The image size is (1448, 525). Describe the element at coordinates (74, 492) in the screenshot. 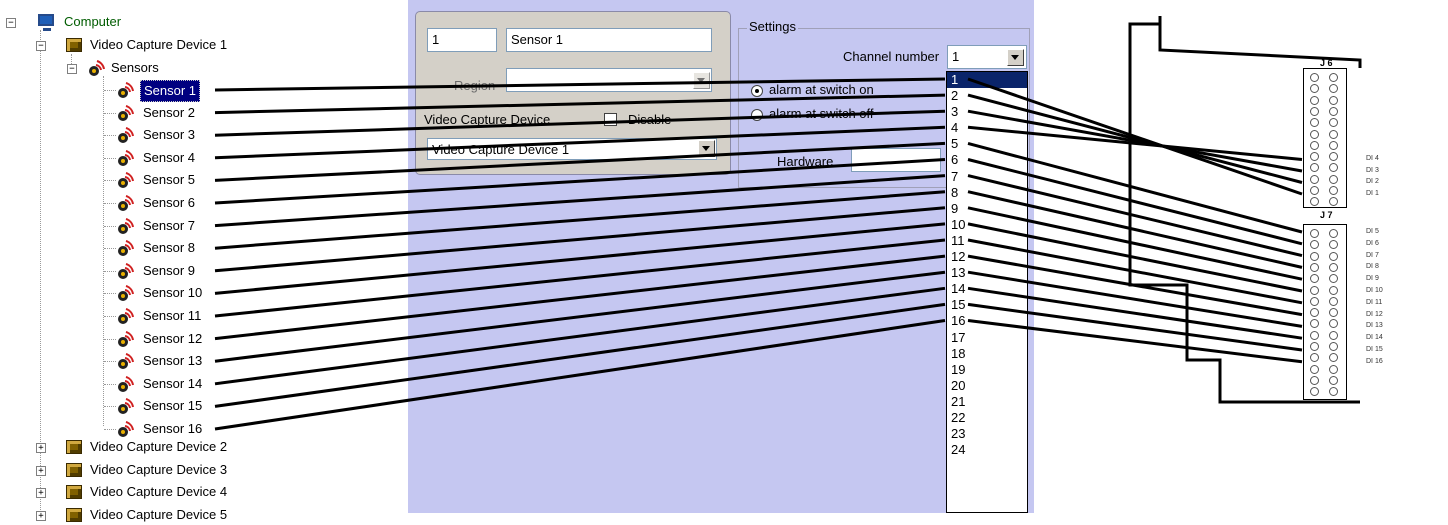

I see `capture-device-icon` at that location.